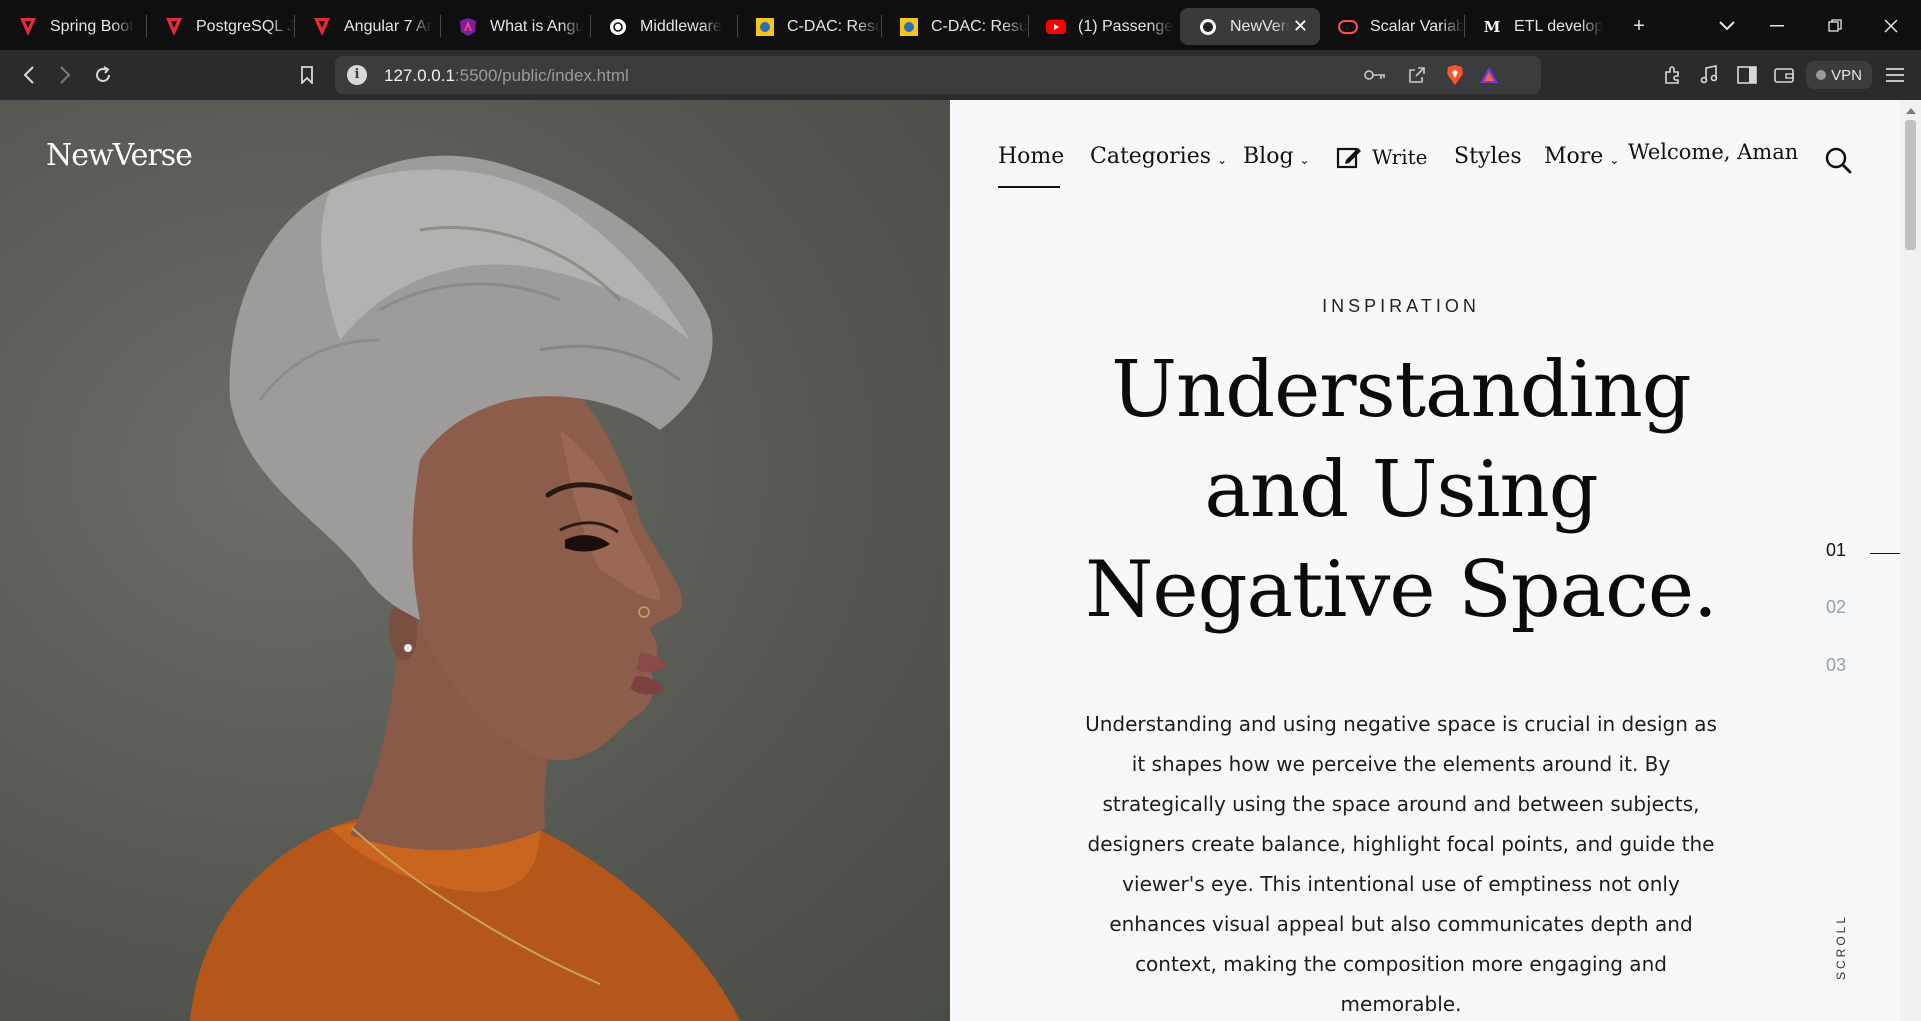 The image size is (1921, 1021). What do you see at coordinates (29, 75) in the screenshot?
I see `back-button` at bounding box center [29, 75].